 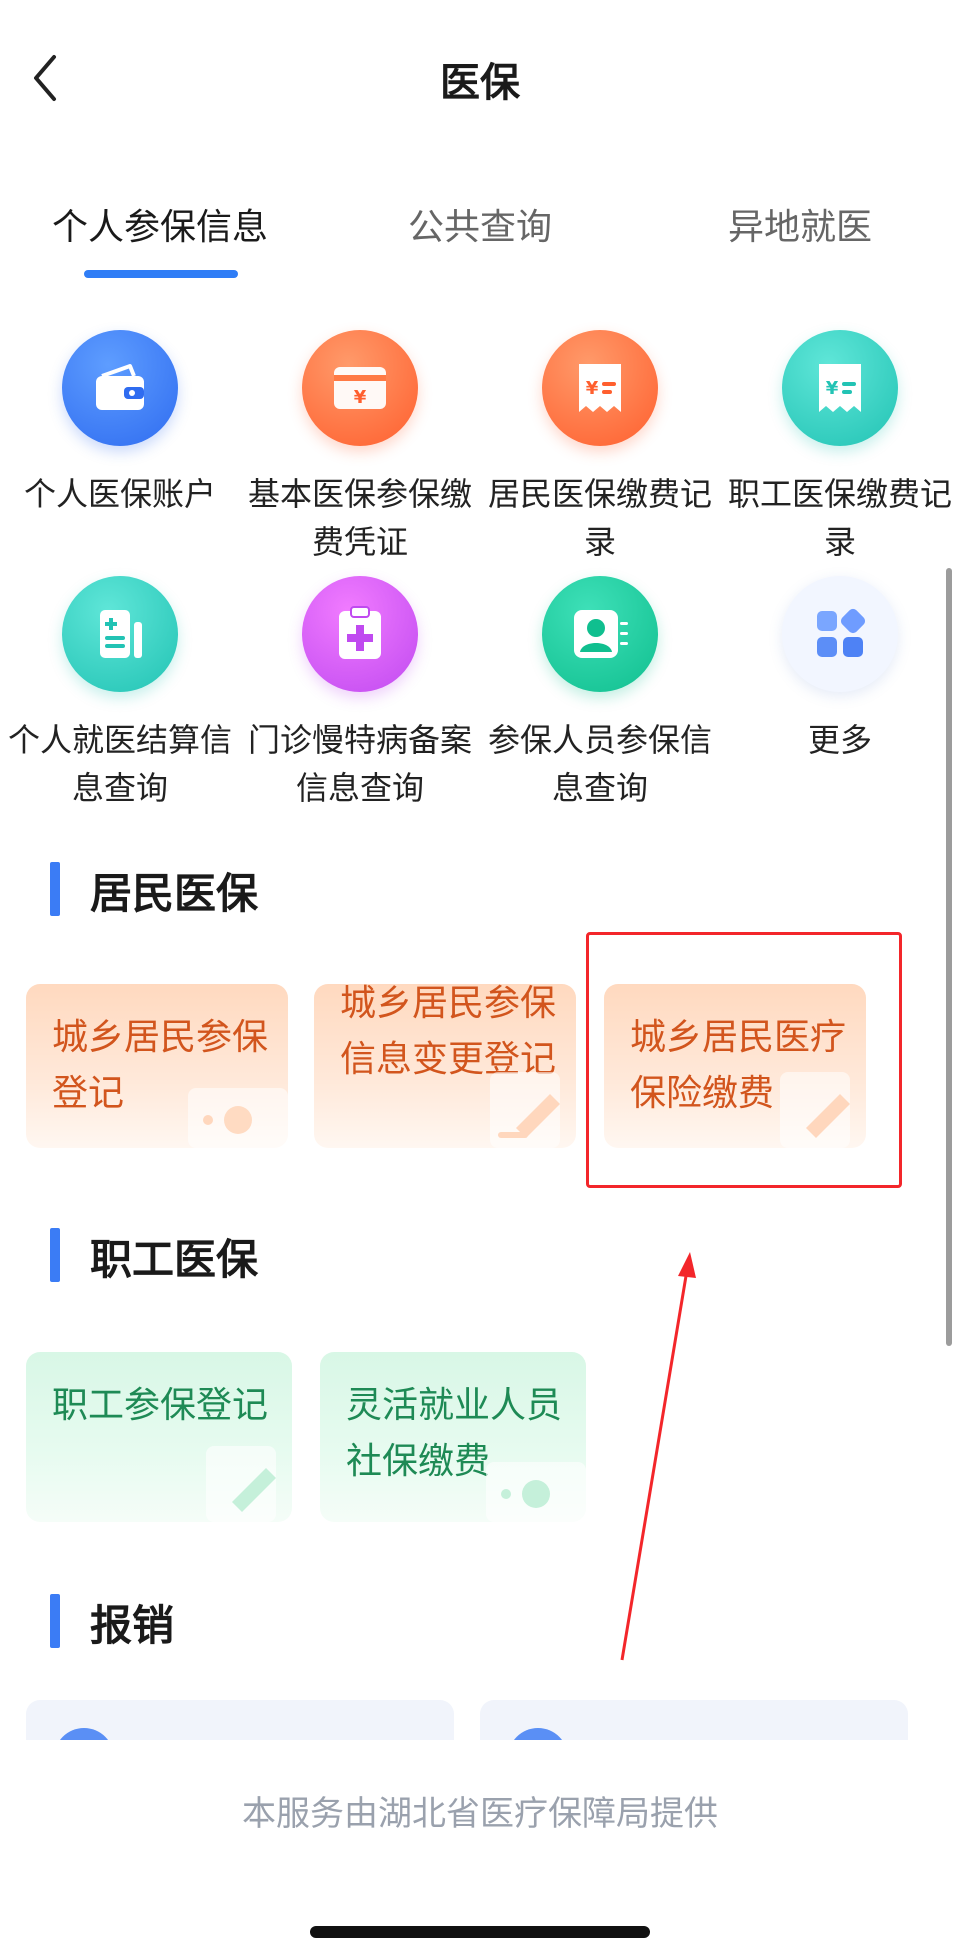 I want to click on grid-item-employee-payment-record: ¥ 职工医保缴费记录, so click(x=840, y=448).